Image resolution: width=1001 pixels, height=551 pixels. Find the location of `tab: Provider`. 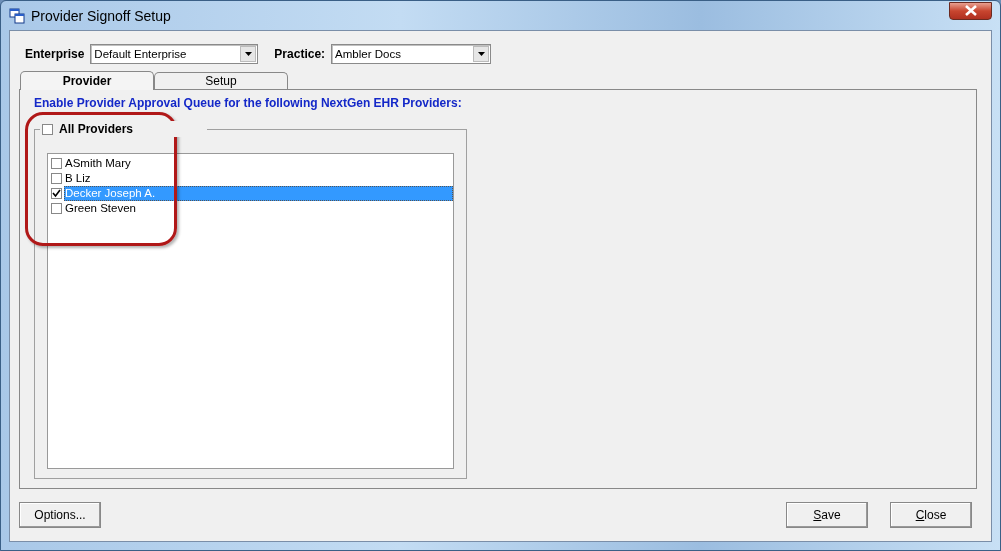

tab: Provider is located at coordinates (87, 80).